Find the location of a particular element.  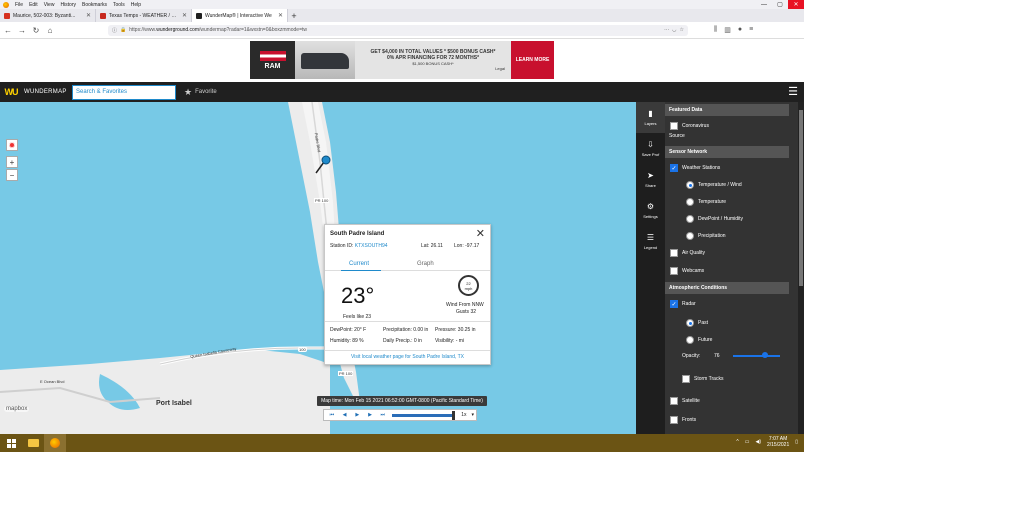

crosshair-location-icon: ✹ is located at coordinates (12, 145).